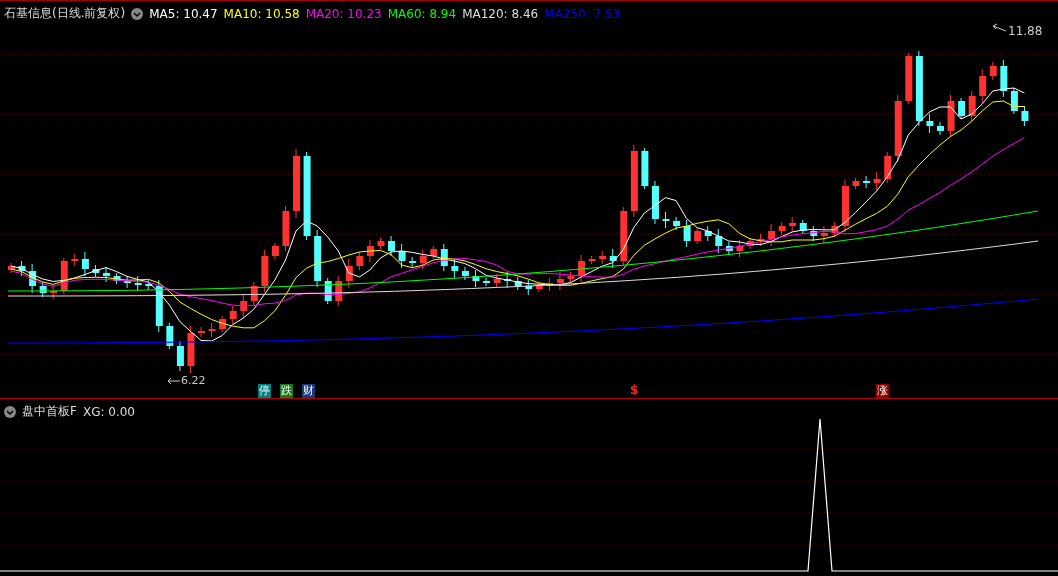 Image resolution: width=1058 pixels, height=576 pixels. Describe the element at coordinates (582, 13) in the screenshot. I see `ma-legend-value: MA250: 7.53` at that location.